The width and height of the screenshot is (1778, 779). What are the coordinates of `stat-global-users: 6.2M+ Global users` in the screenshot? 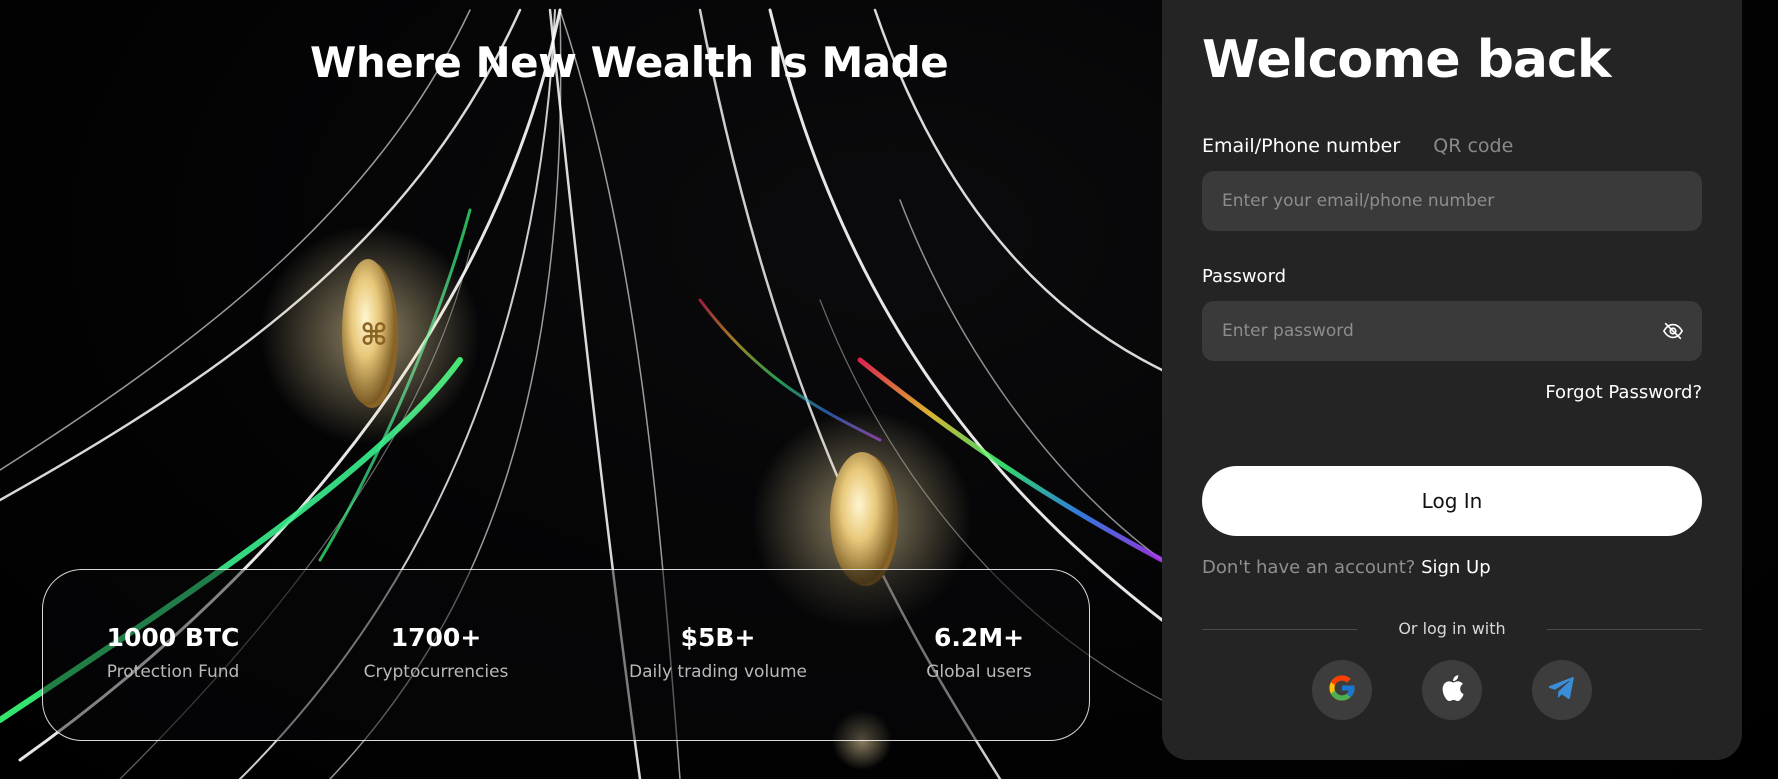 It's located at (979, 652).